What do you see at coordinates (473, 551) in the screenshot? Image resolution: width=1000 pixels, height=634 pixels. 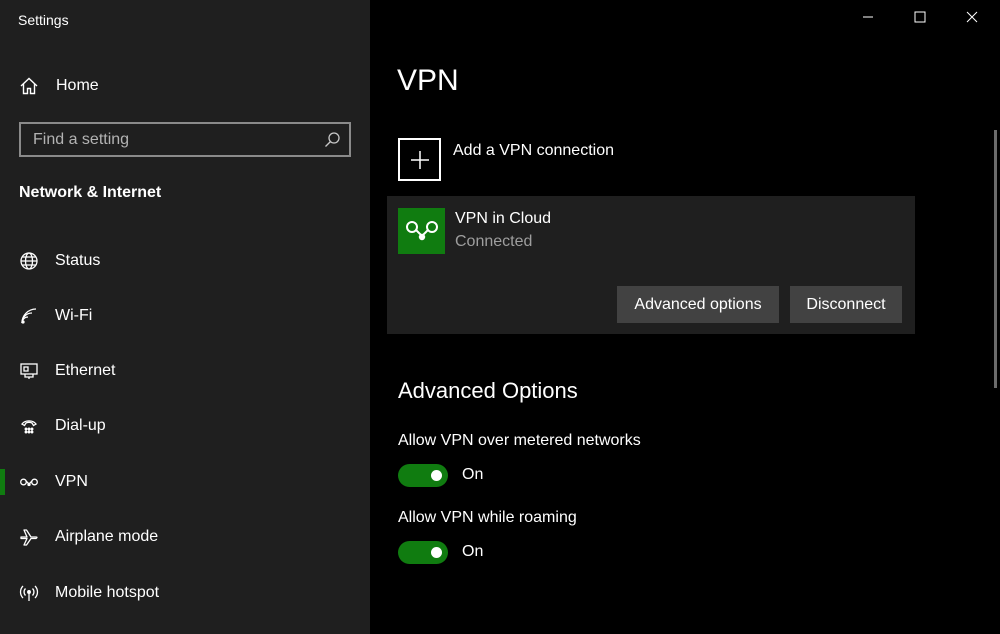 I see `roaming-state: On` at bounding box center [473, 551].